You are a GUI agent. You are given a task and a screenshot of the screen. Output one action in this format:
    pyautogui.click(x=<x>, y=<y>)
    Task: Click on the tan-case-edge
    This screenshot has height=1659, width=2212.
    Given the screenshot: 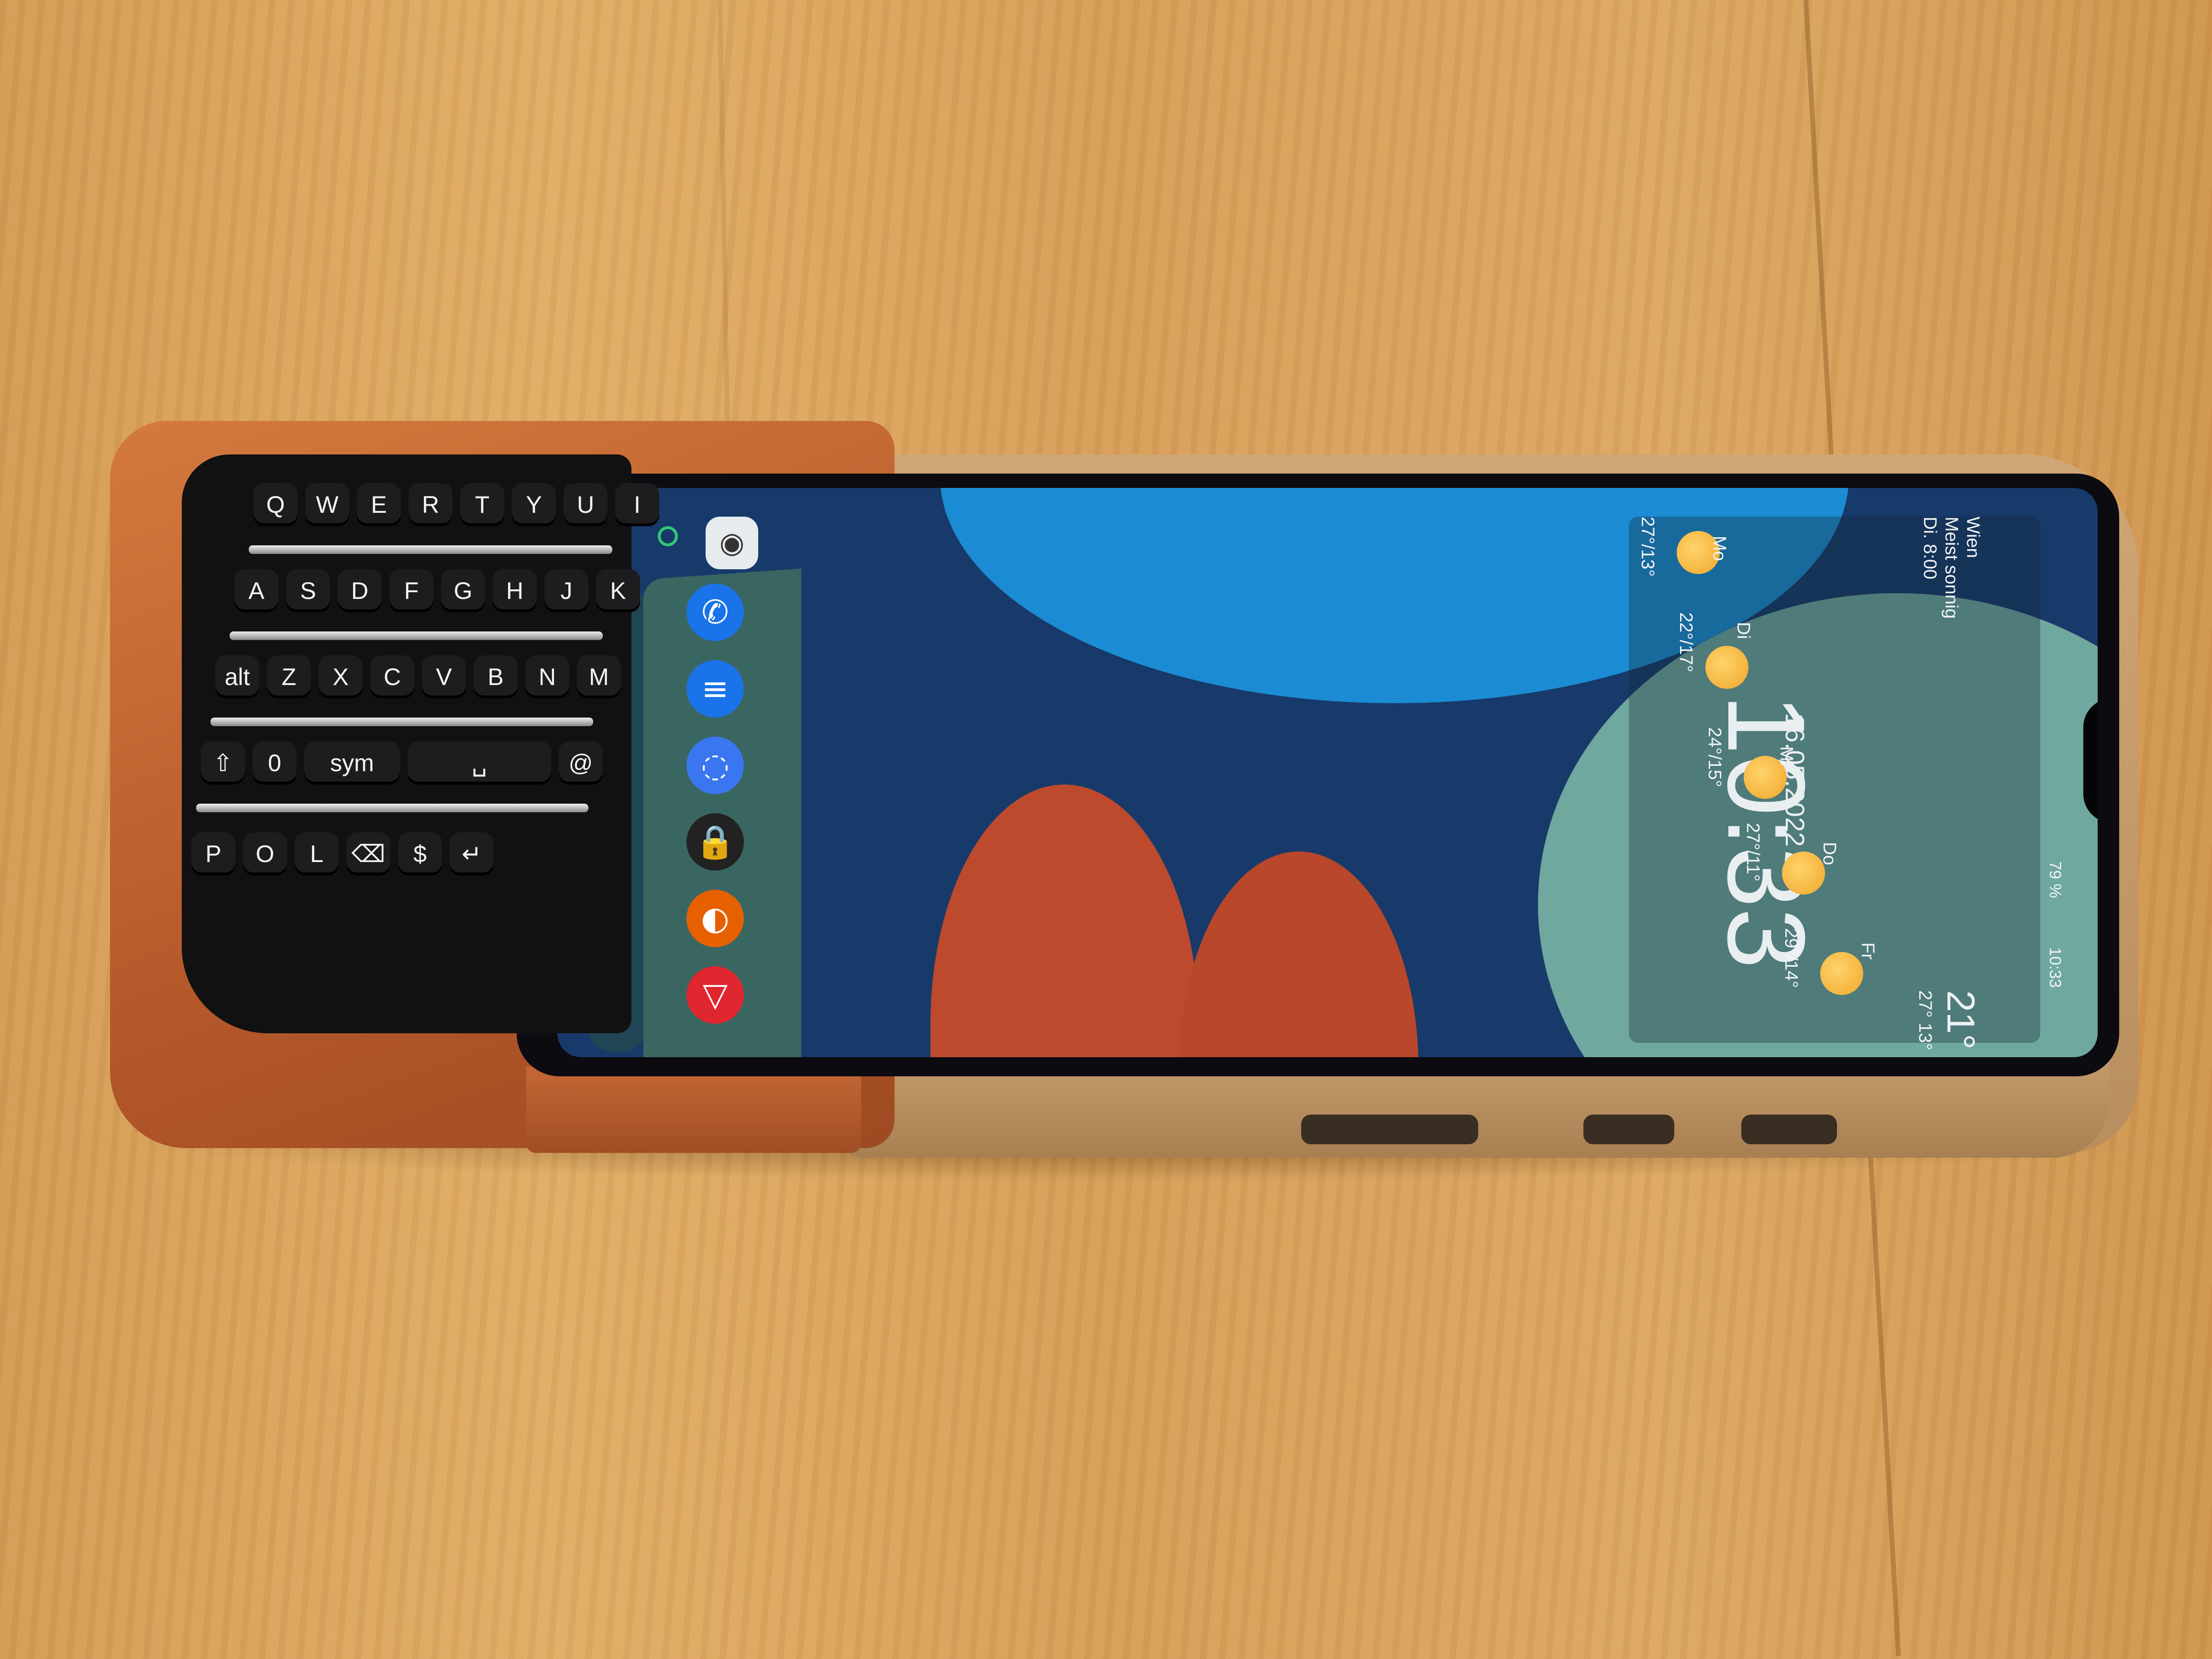 What is the action you would take?
    pyautogui.click(x=1476, y=1110)
    